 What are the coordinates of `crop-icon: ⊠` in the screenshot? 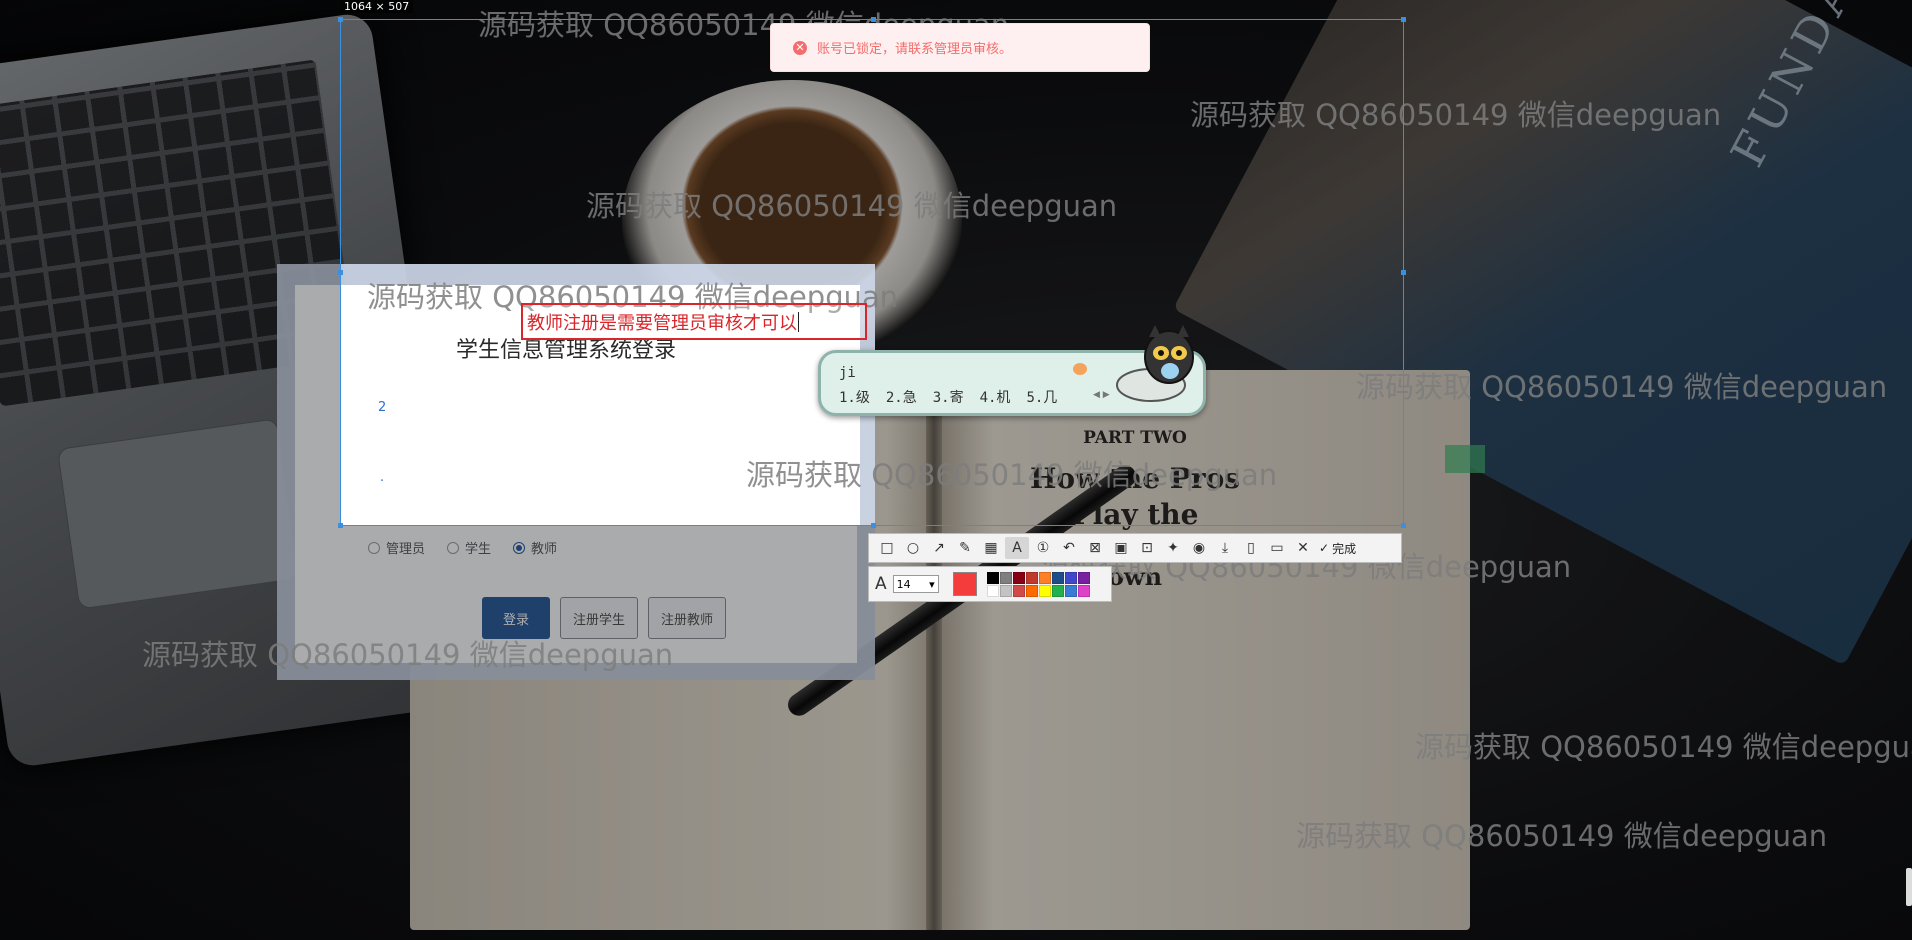 It's located at (1095, 548).